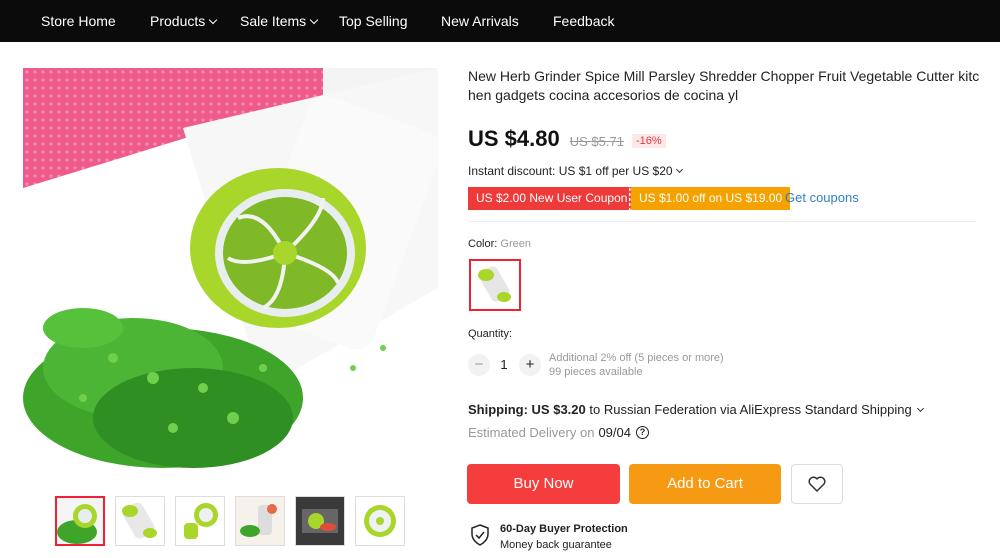 This screenshot has width=1000, height=558. I want to click on swatch-image, so click(495, 285).